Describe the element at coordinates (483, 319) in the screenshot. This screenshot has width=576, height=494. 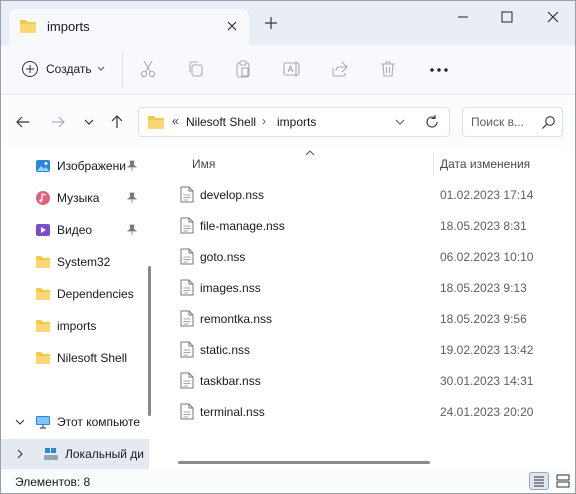
I see `file-date: 18.05.2023 9:56` at that location.